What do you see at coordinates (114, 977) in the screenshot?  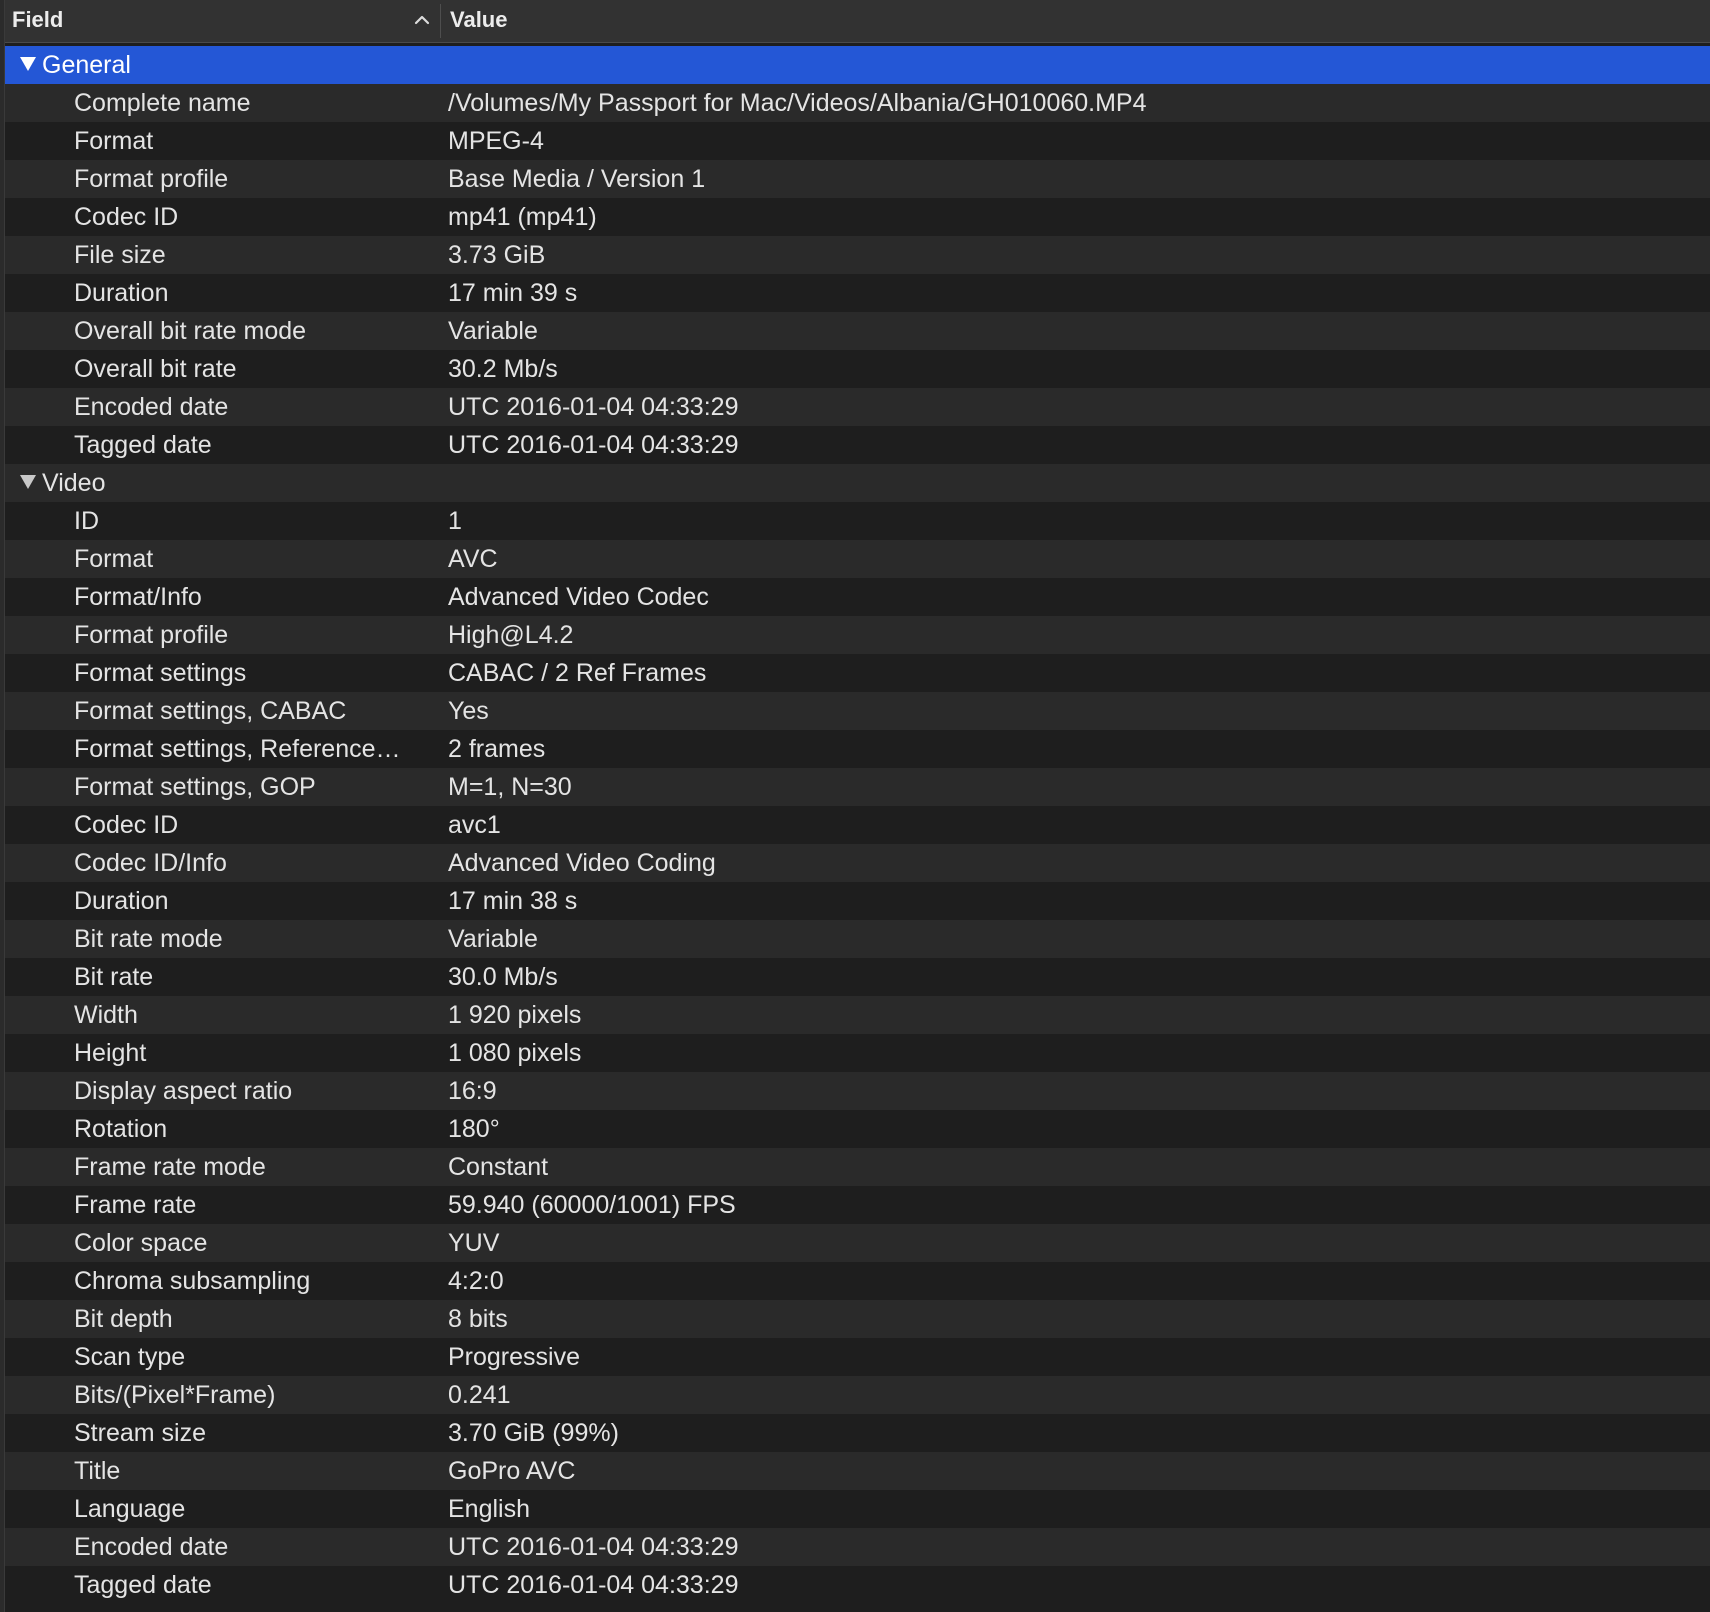 I see `field-cell: Bit rate` at bounding box center [114, 977].